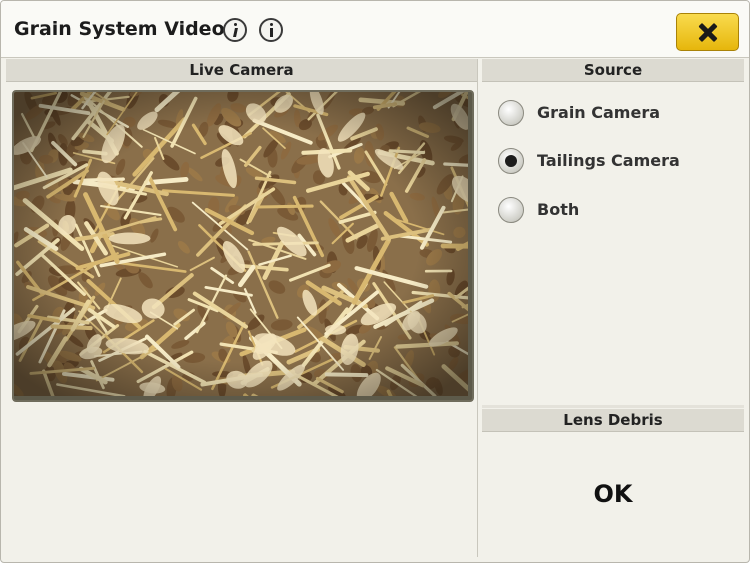 This screenshot has height=563, width=750. I want to click on lens-debris-panel: Lens Debris OK, so click(613, 484).